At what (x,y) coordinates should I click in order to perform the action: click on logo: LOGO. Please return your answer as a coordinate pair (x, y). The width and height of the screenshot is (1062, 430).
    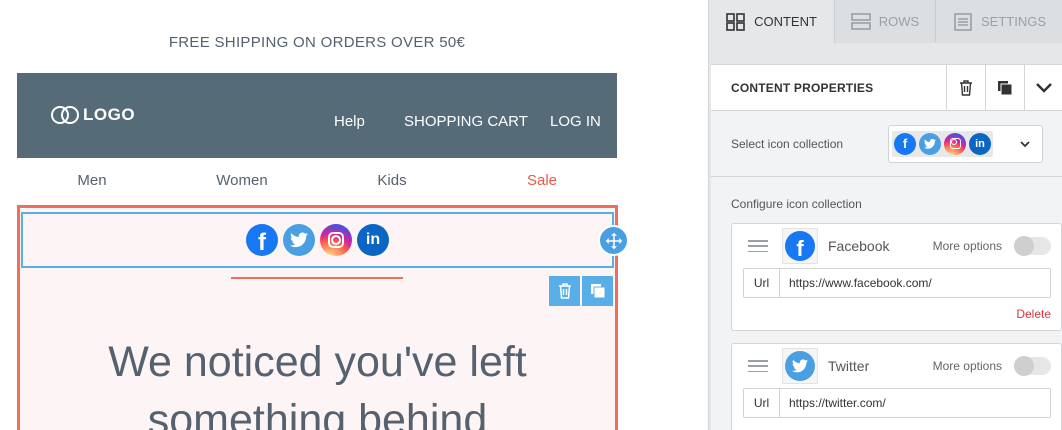
    Looking at the image, I should click on (93, 115).